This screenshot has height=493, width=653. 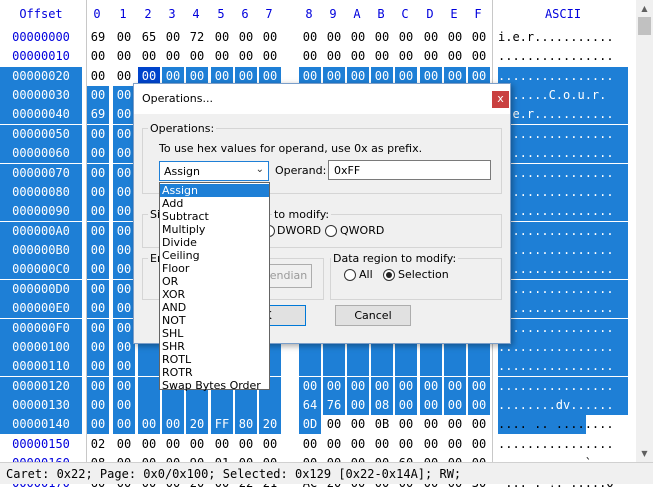 What do you see at coordinates (214, 294) in the screenshot?
I see `dropdown-option: XOR` at bounding box center [214, 294].